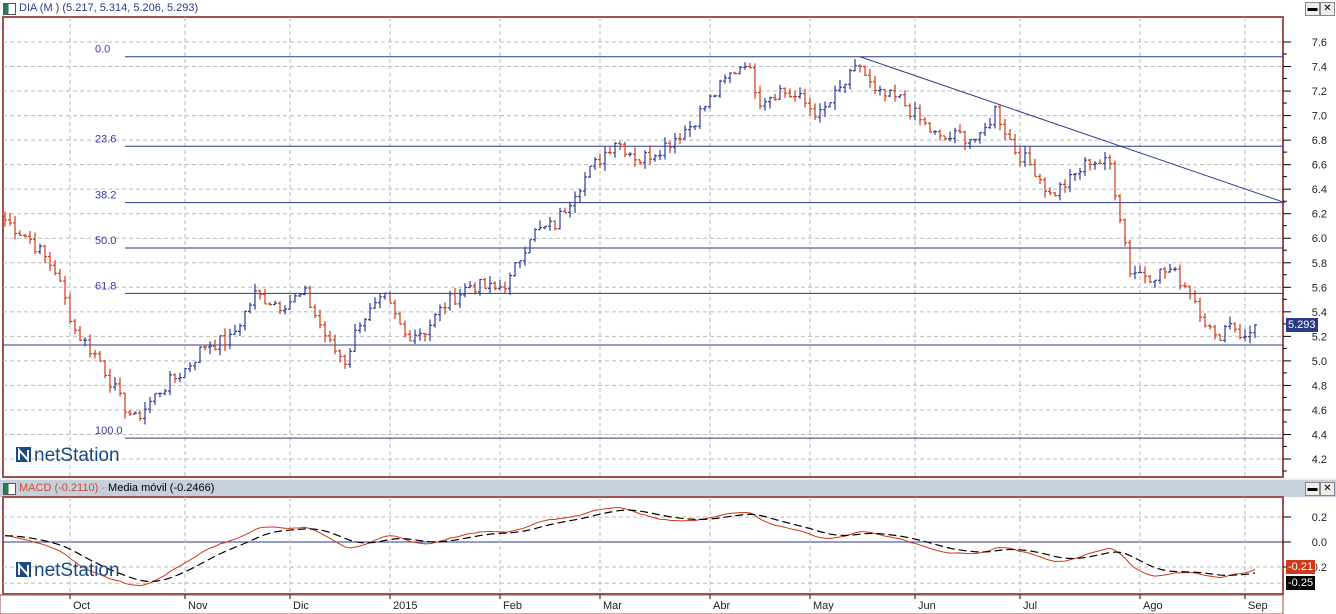 This screenshot has height=614, width=1336. Describe the element at coordinates (301, 606) in the screenshot. I see `x-tick-label: Dic` at that location.